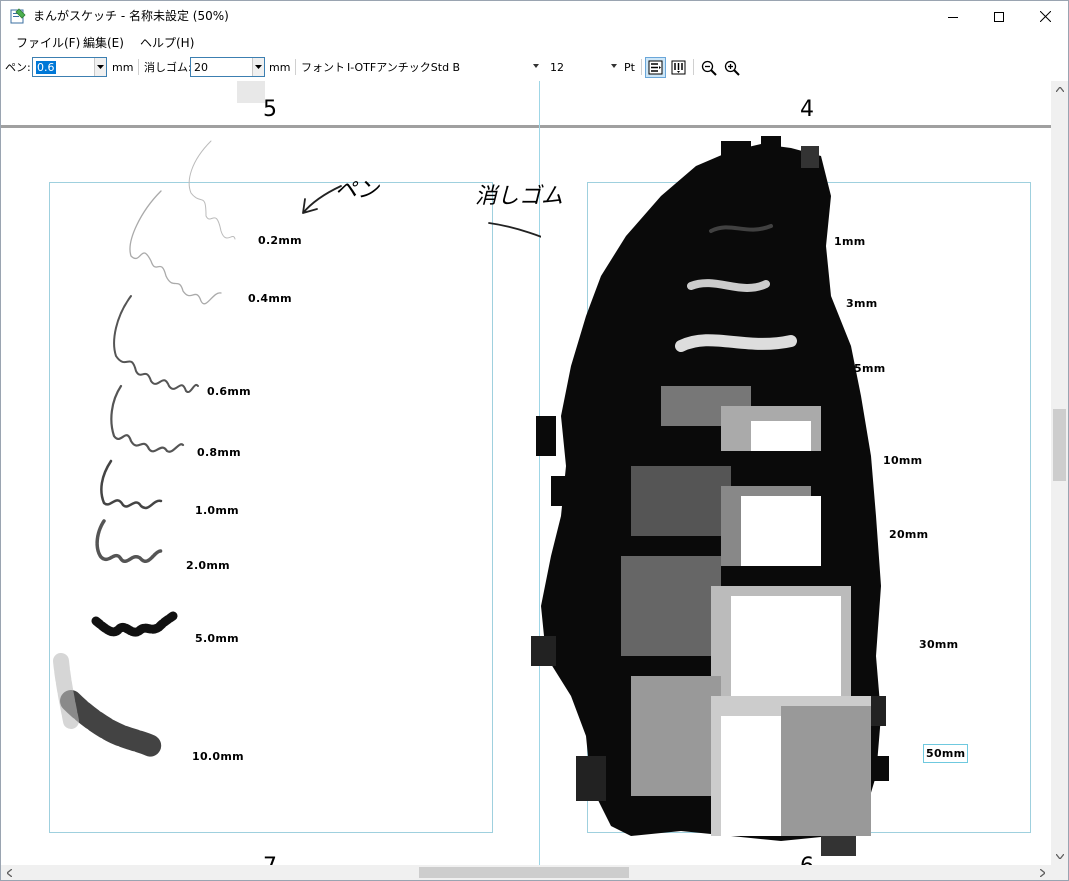 The width and height of the screenshot is (1069, 881). I want to click on vertical-text-button, so click(678, 67).